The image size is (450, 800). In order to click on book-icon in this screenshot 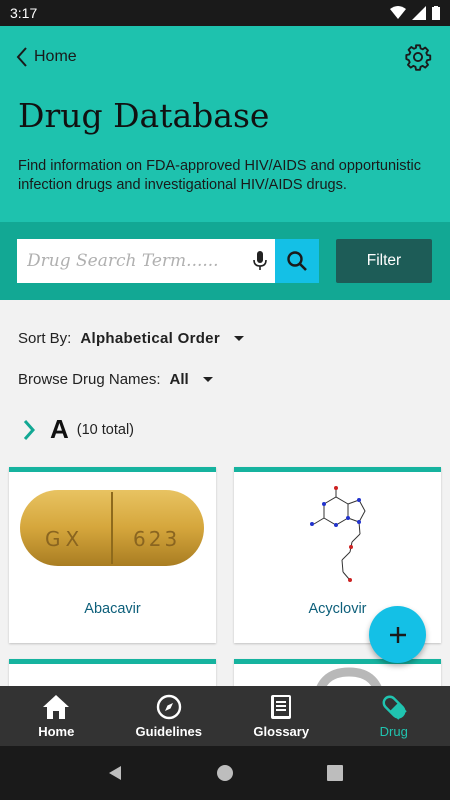, I will do `click(281, 706)`.